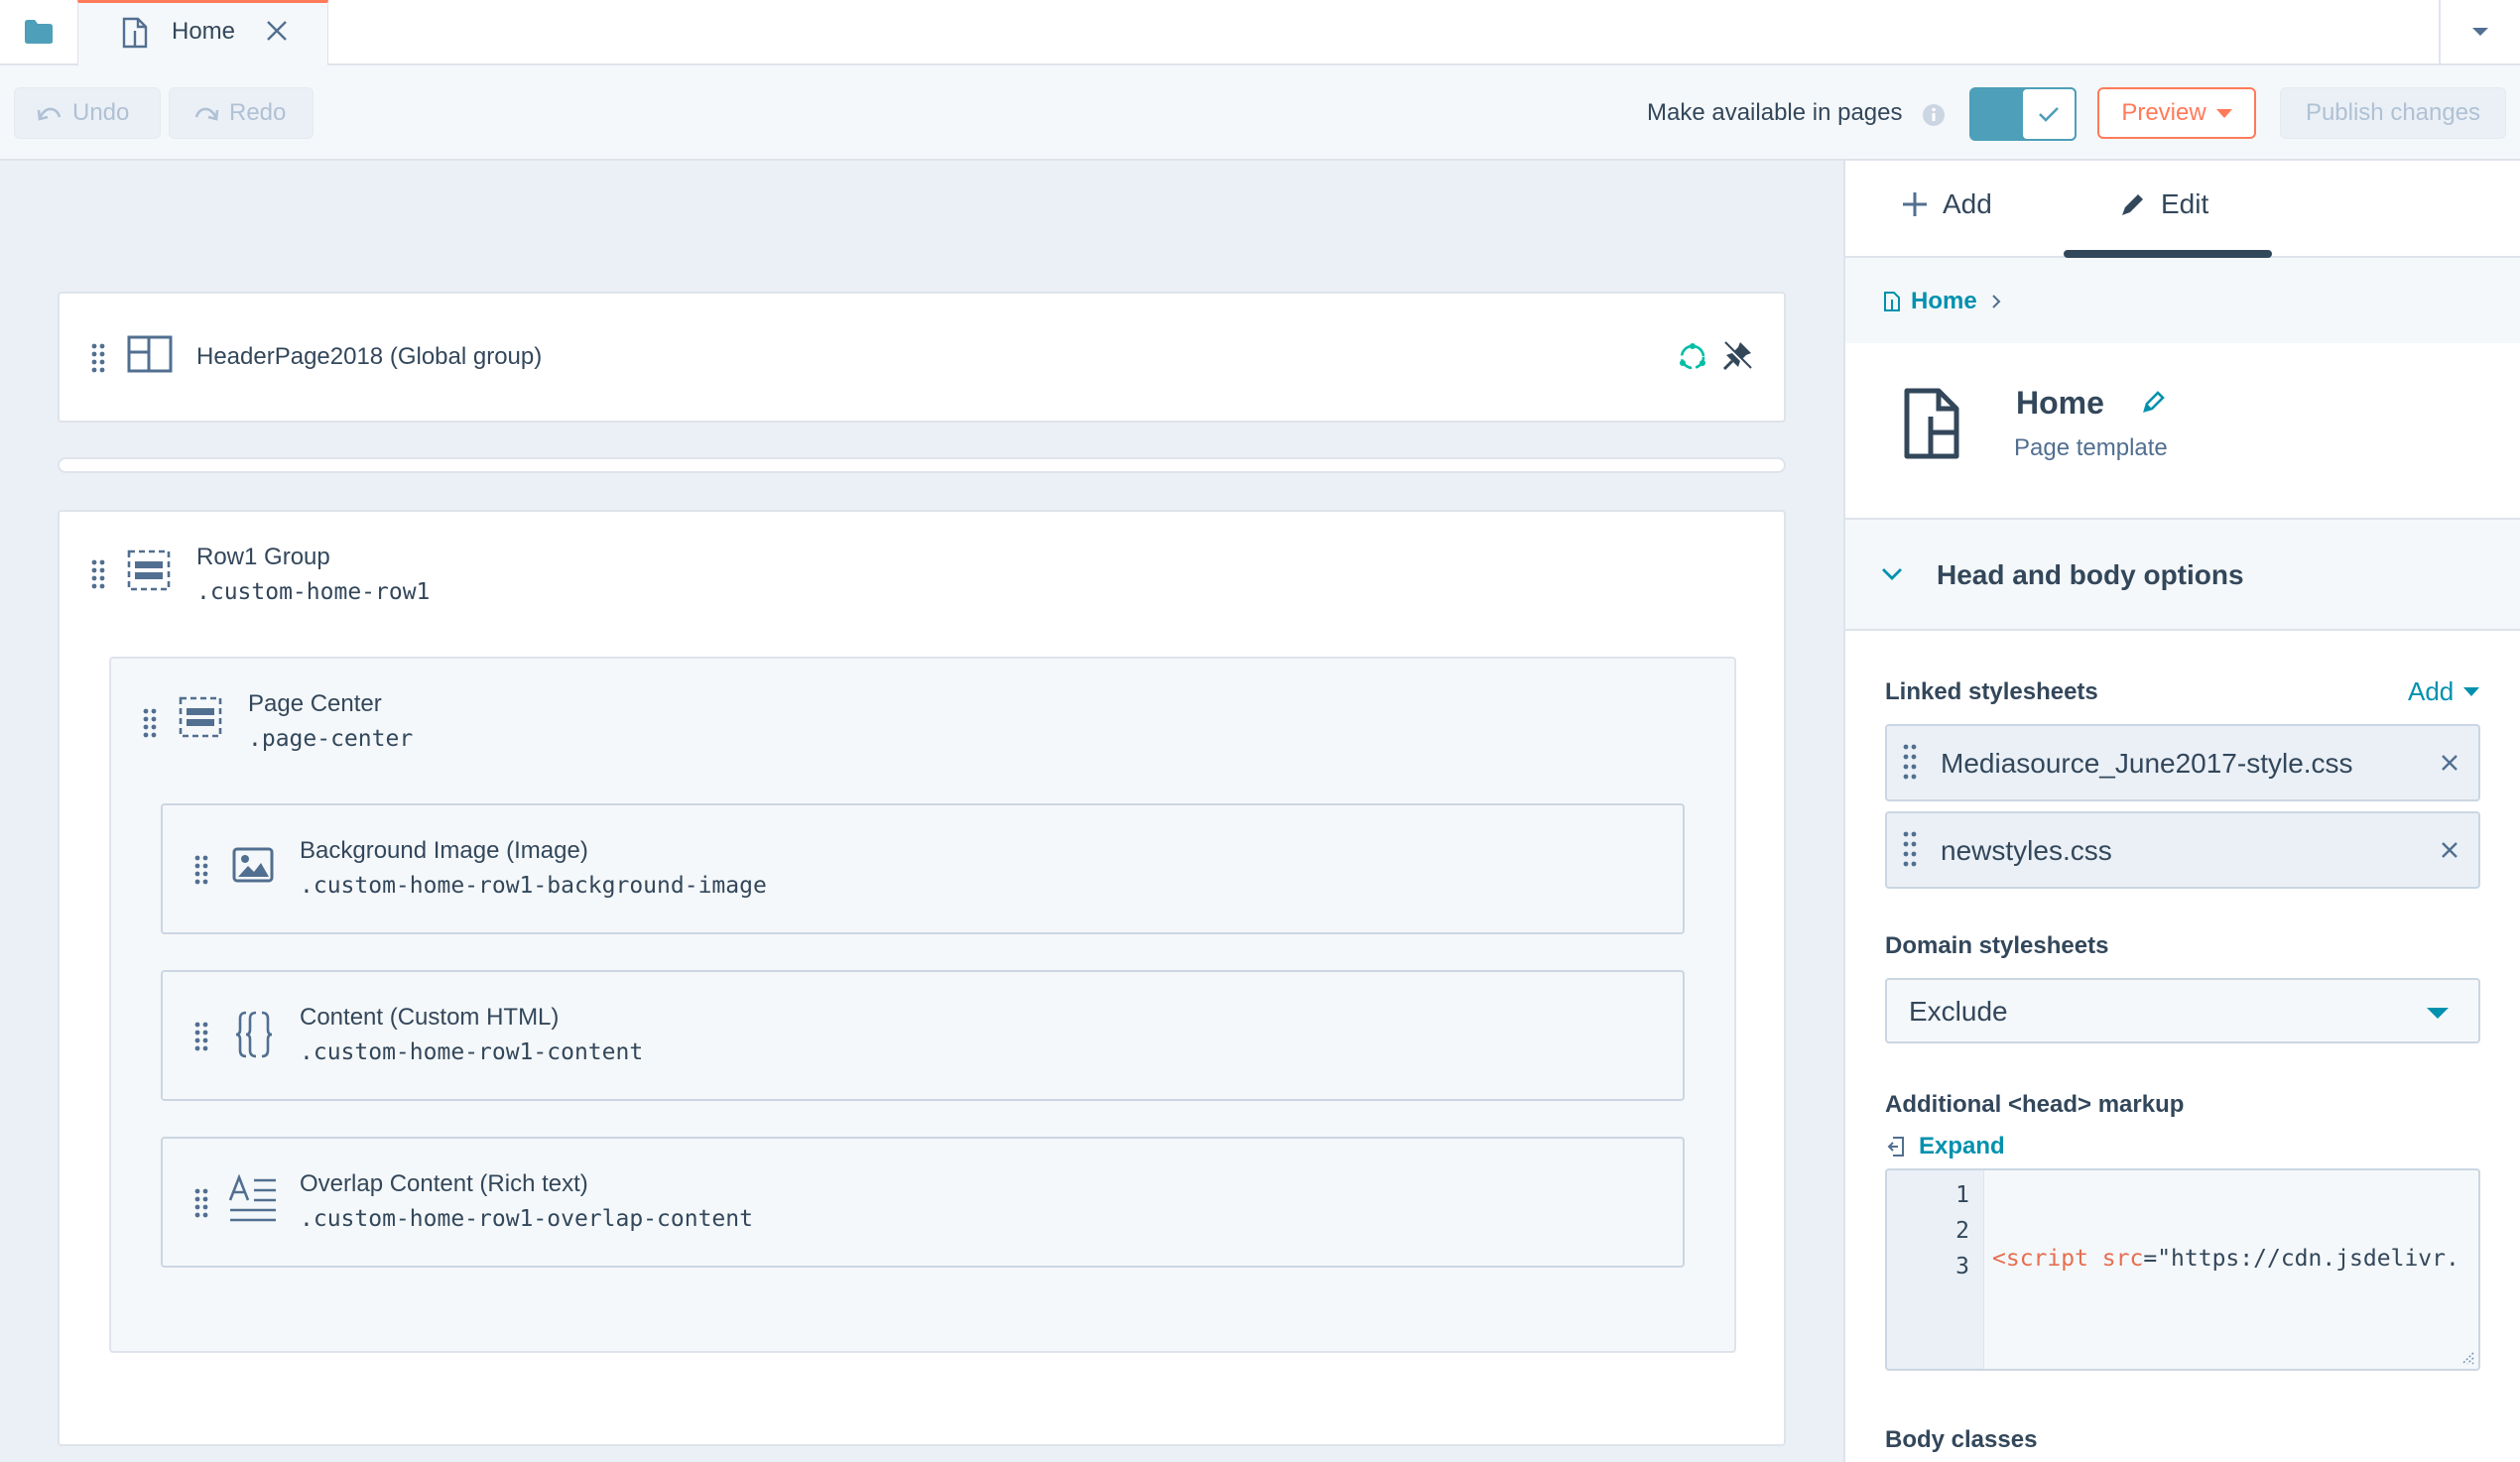 This screenshot has height=1462, width=2520. Describe the element at coordinates (313, 592) in the screenshot. I see `module-class-name: .custom-home-row1` at that location.